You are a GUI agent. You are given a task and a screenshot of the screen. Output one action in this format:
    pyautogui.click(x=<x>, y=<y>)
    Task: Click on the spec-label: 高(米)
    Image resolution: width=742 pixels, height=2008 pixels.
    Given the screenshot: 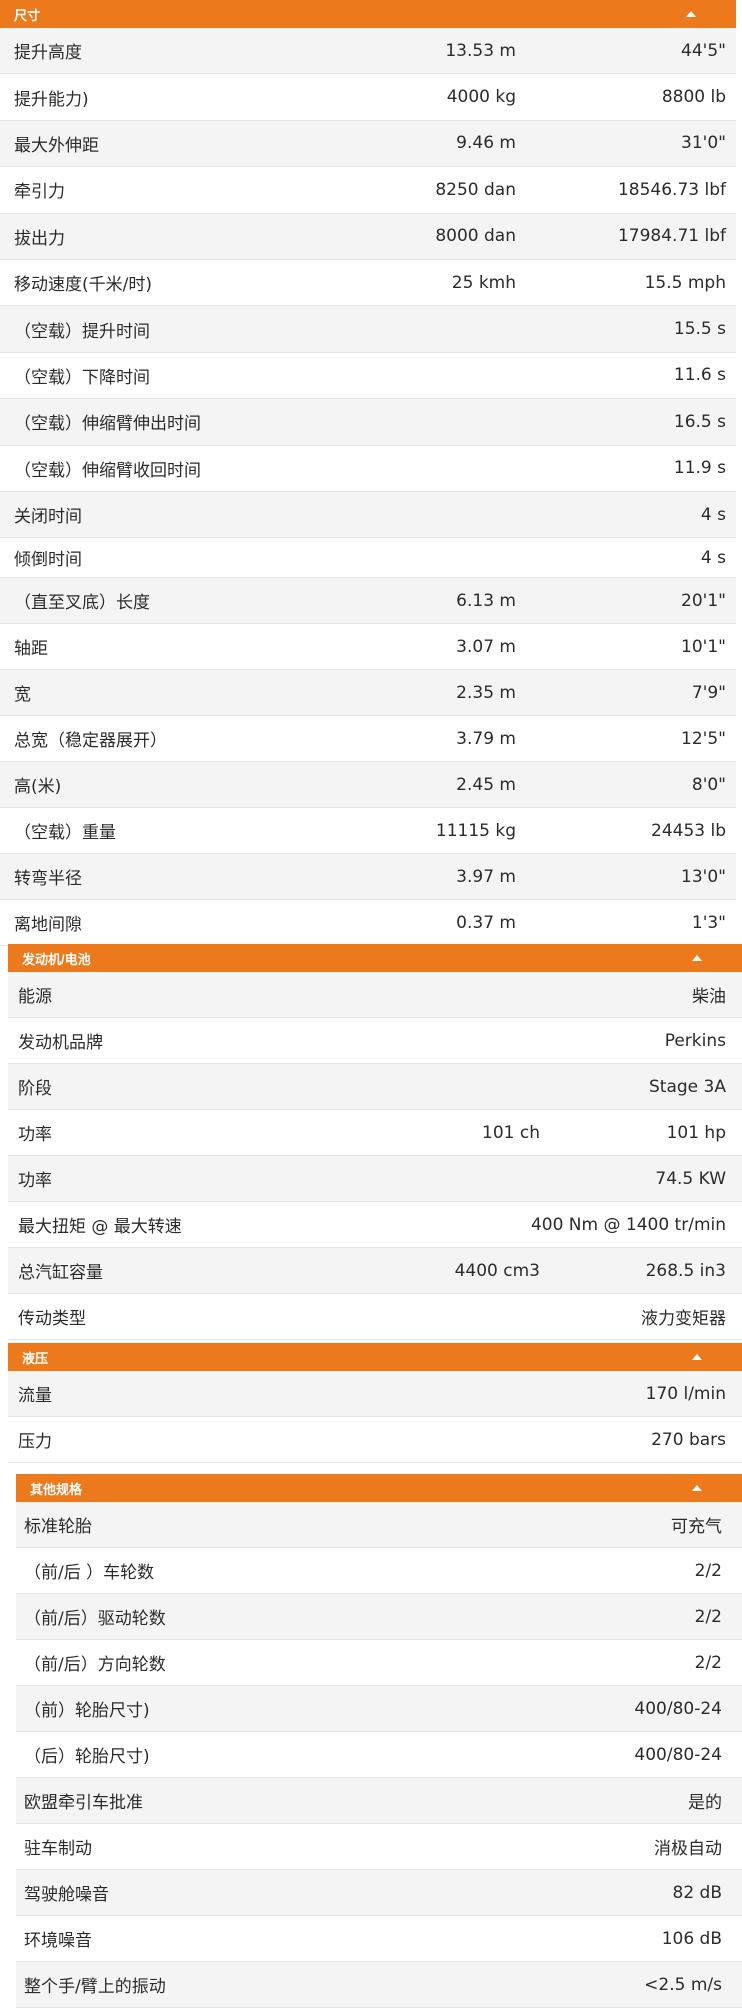 What is the action you would take?
    pyautogui.click(x=38, y=787)
    